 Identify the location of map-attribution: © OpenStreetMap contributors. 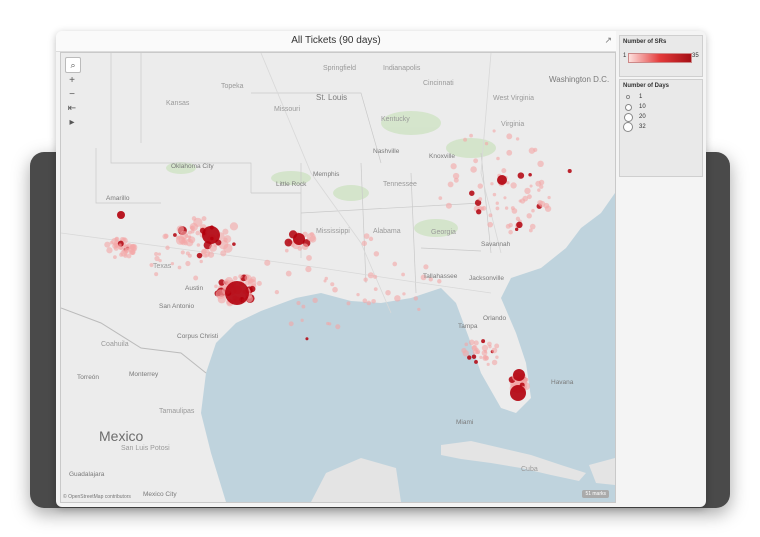
(97, 497).